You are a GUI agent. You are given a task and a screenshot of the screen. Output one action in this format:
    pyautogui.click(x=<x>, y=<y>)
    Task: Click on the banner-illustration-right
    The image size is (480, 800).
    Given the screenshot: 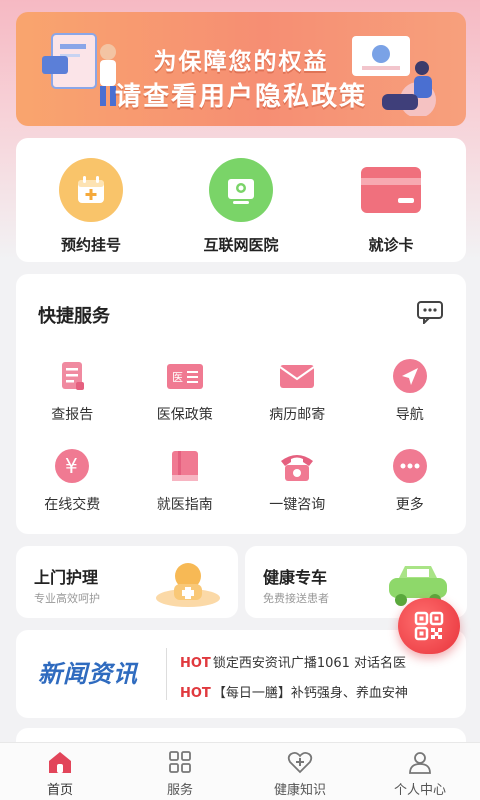 What is the action you would take?
    pyautogui.click(x=394, y=76)
    